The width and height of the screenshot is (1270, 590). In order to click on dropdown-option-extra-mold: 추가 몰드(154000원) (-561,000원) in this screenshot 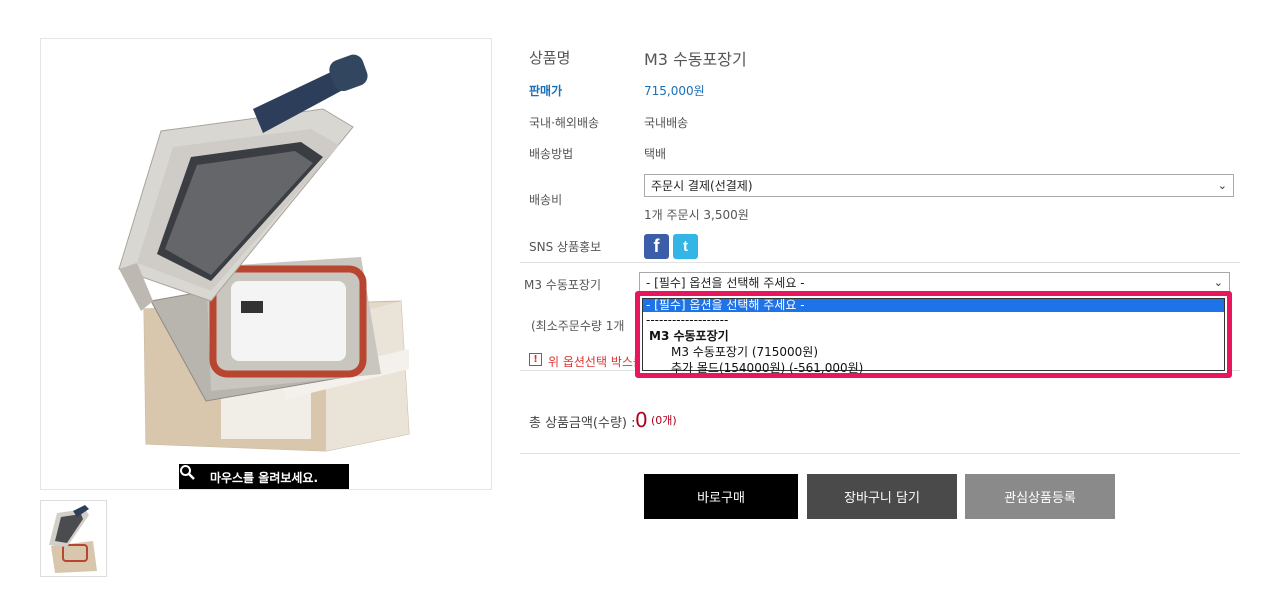, I will do `click(933, 368)`.